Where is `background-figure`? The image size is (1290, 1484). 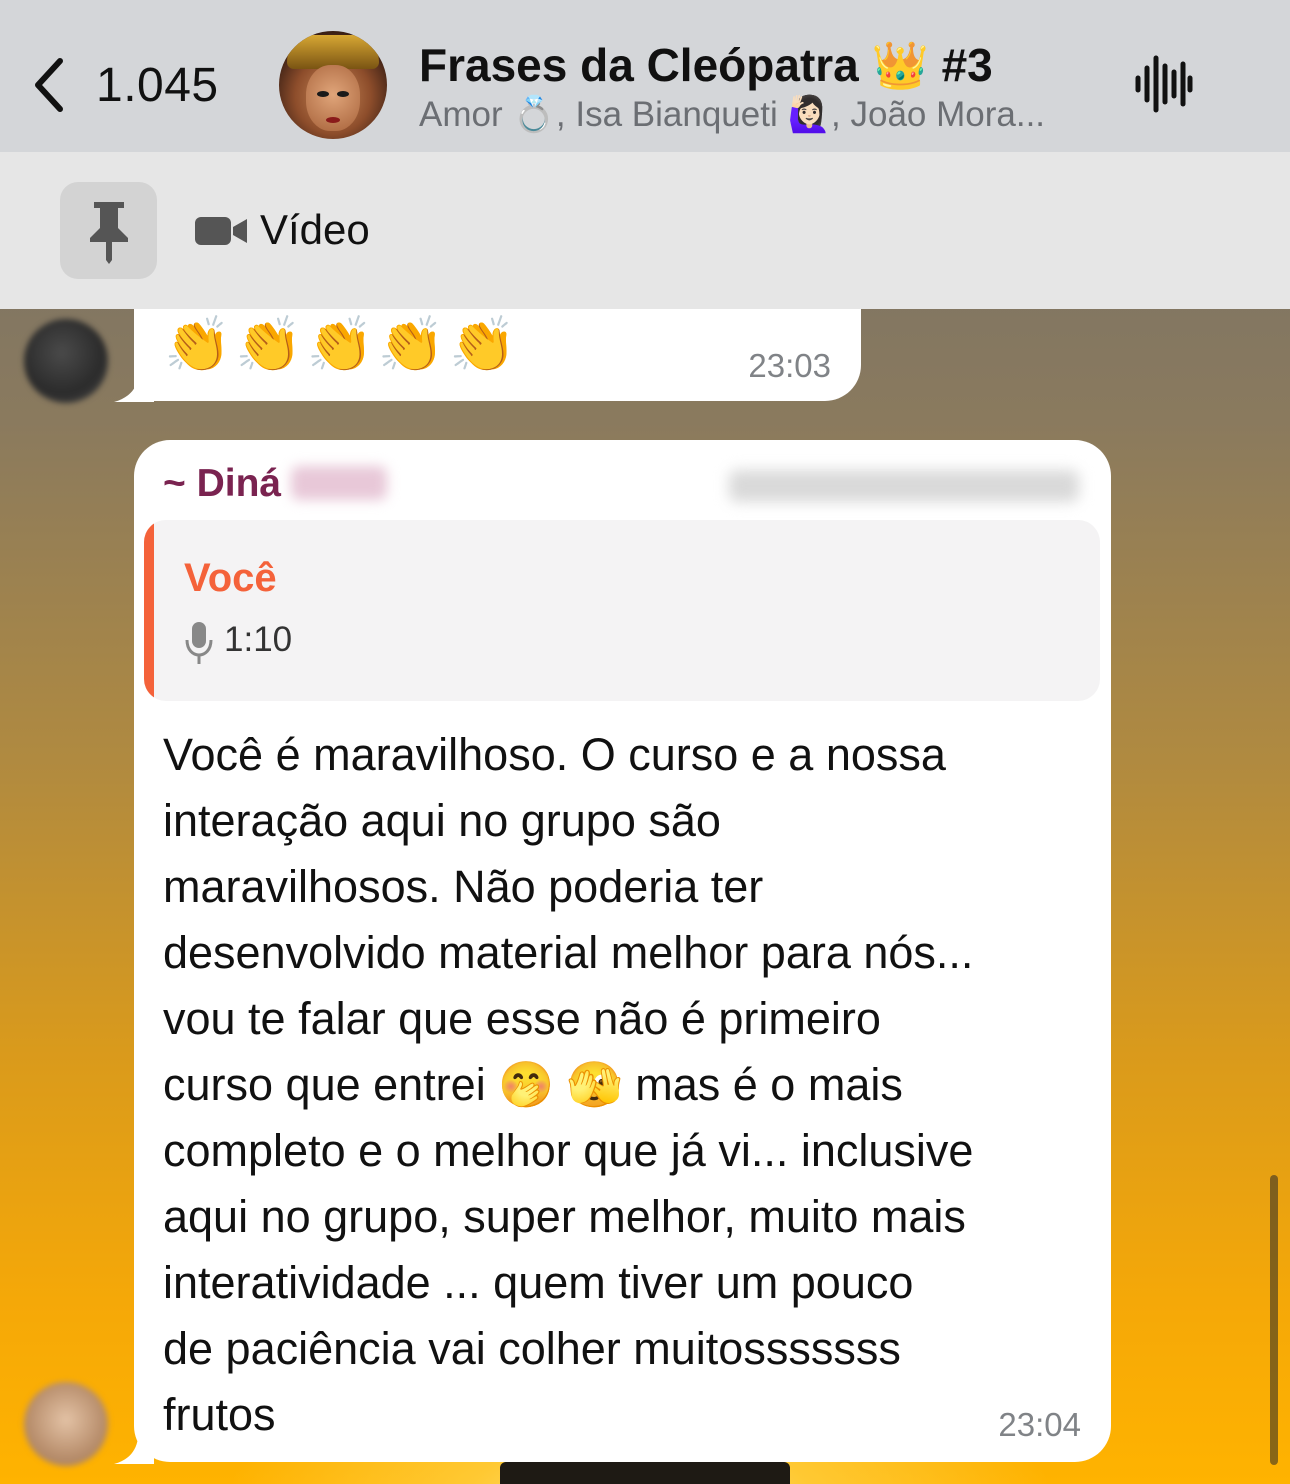
background-figure is located at coordinates (645, 1473).